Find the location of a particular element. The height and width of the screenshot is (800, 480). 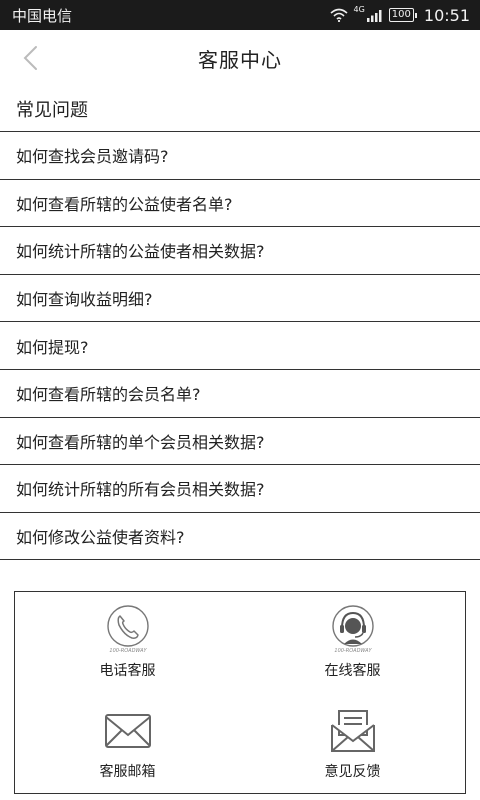

faq-item: 如何查询收益明细? is located at coordinates (240, 299).